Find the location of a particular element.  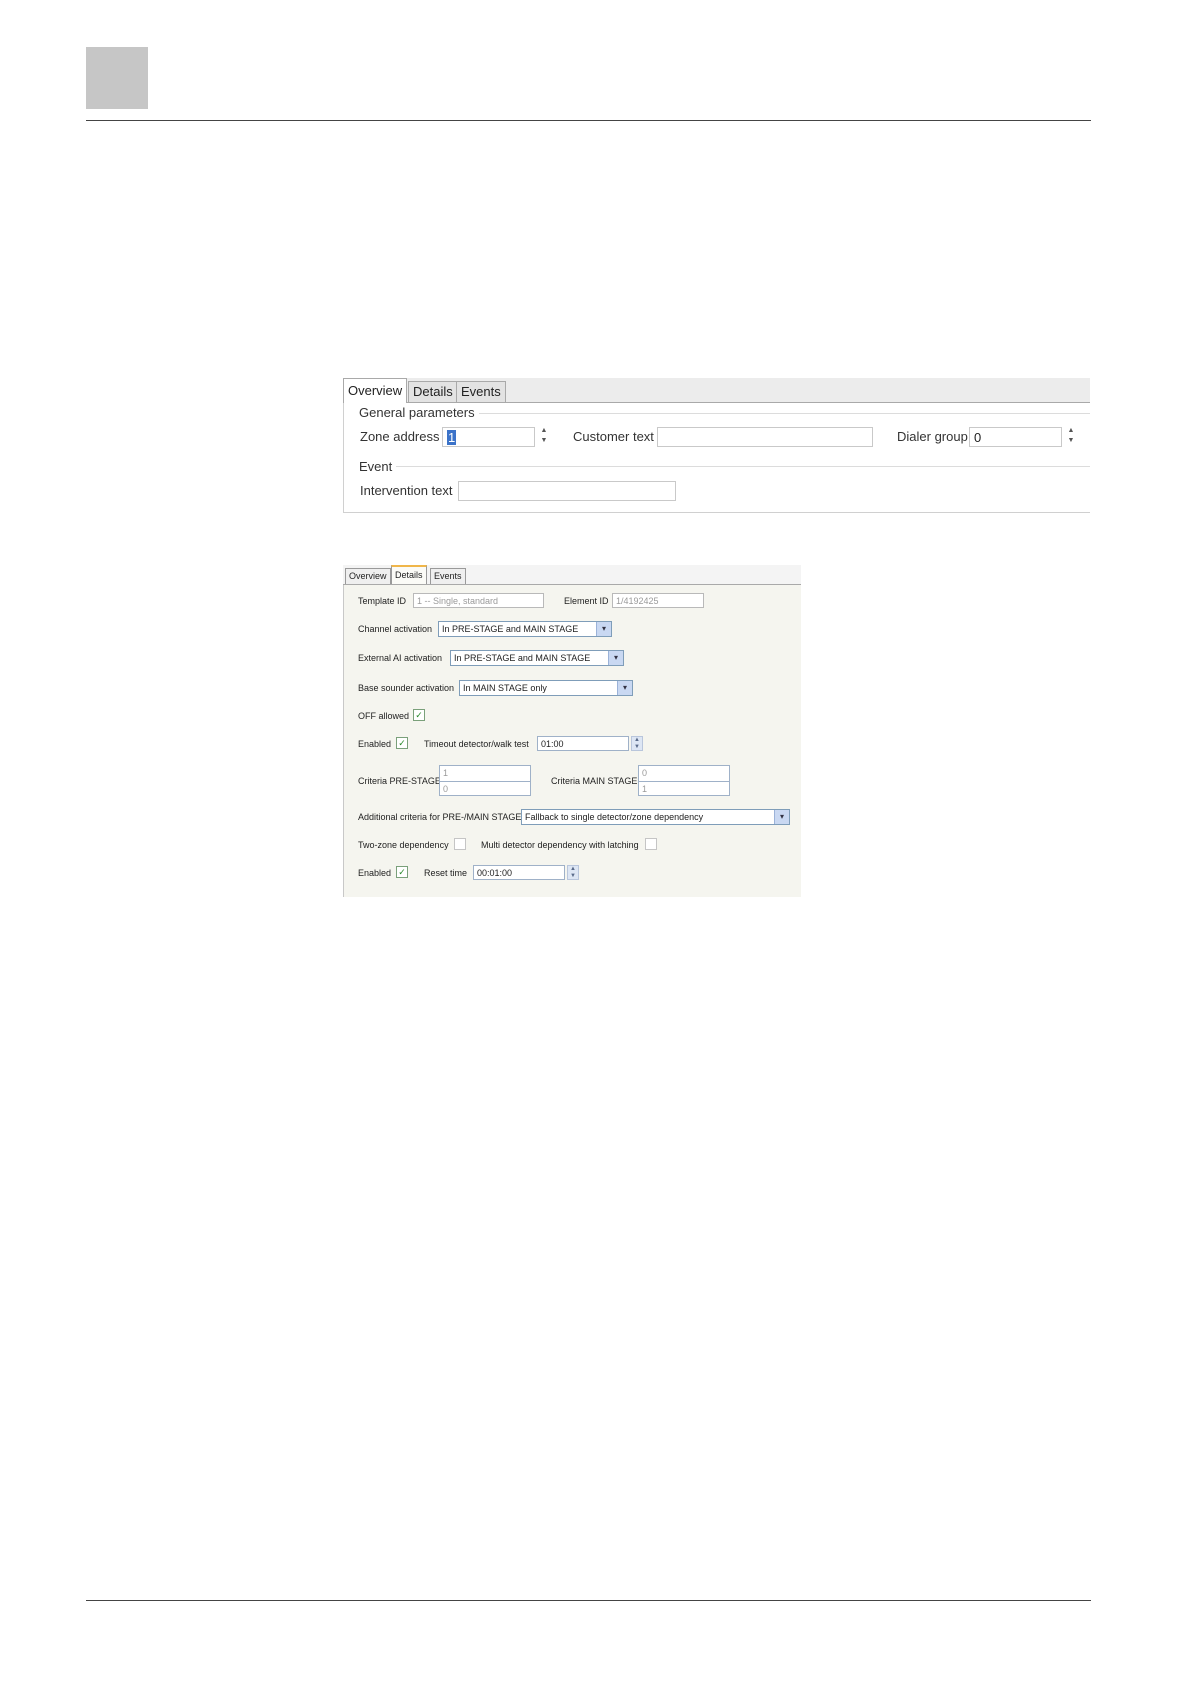

base-sounder-activation-label: Base sounder activation is located at coordinates (406, 688).